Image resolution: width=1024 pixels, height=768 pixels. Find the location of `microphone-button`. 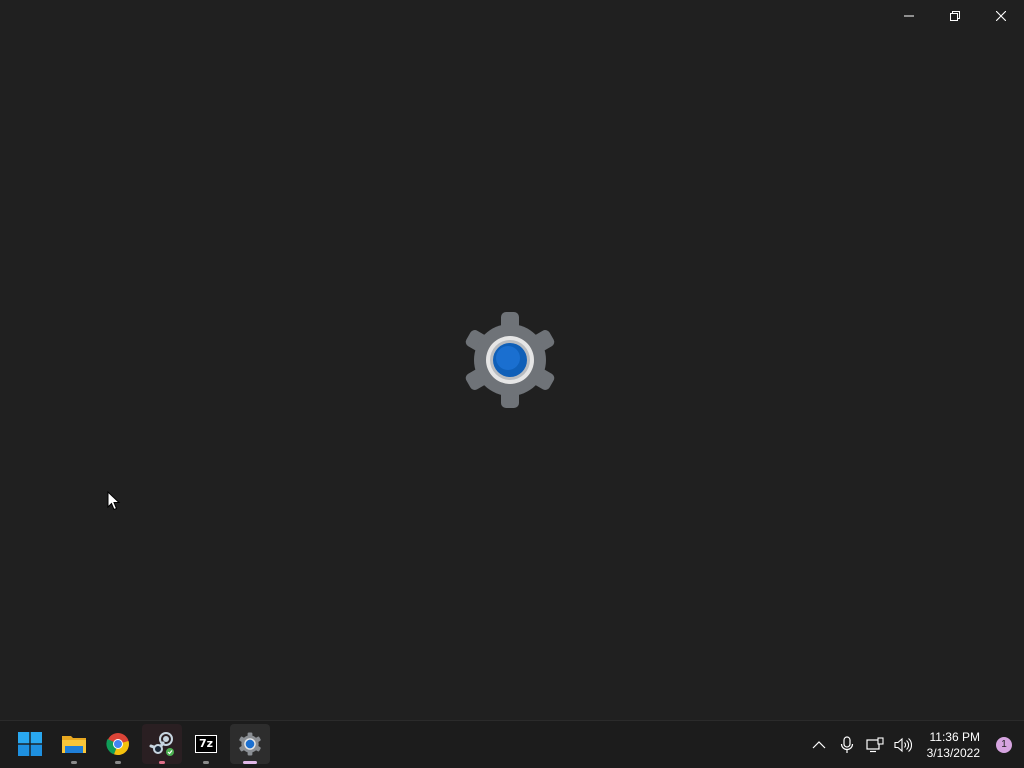

microphone-button is located at coordinates (847, 745).